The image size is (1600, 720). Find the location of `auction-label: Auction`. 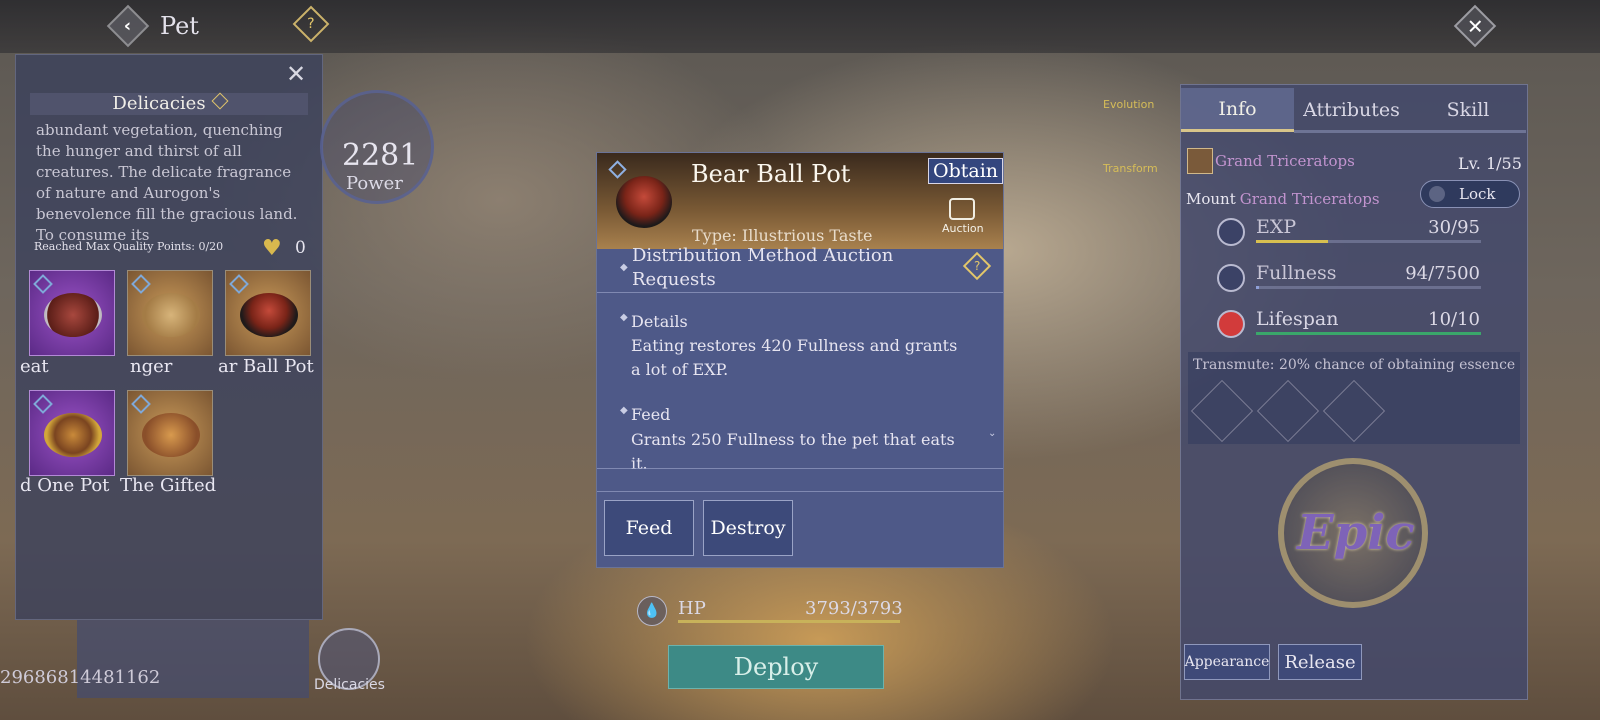

auction-label: Auction is located at coordinates (963, 228).